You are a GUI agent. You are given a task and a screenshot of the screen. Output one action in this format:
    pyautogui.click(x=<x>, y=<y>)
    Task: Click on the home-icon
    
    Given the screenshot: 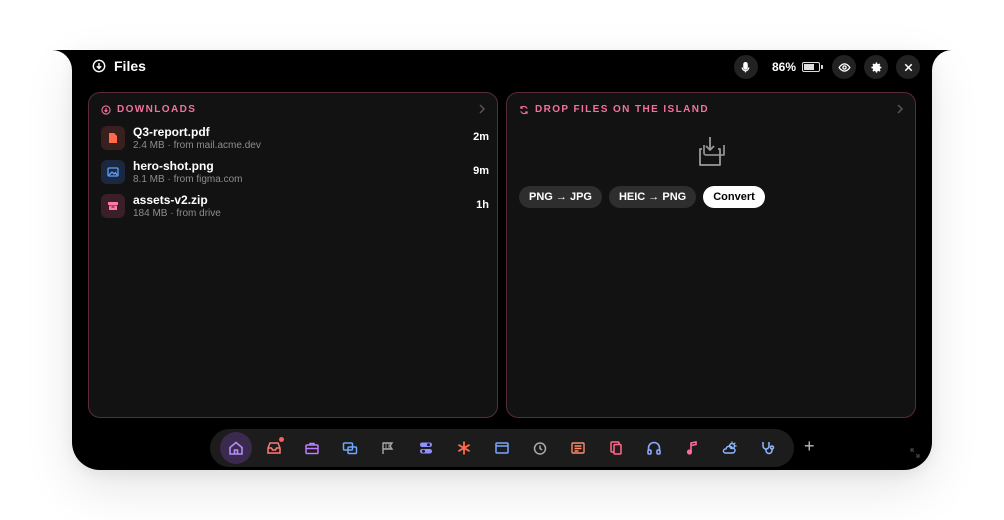 What is the action you would take?
    pyautogui.click(x=236, y=448)
    